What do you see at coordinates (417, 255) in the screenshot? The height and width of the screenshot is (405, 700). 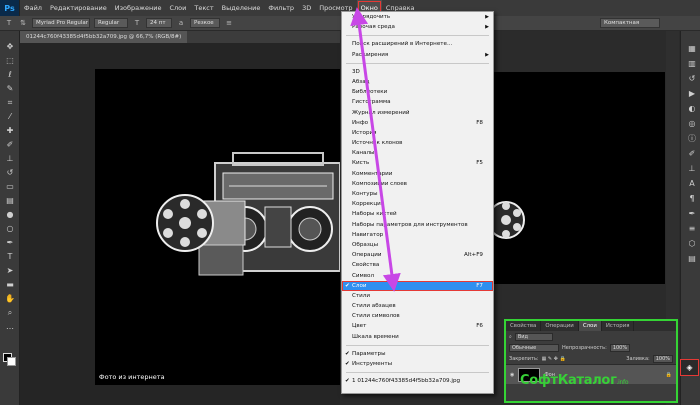 I see `window-menu-item: Операции Alt+F9` at bounding box center [417, 255].